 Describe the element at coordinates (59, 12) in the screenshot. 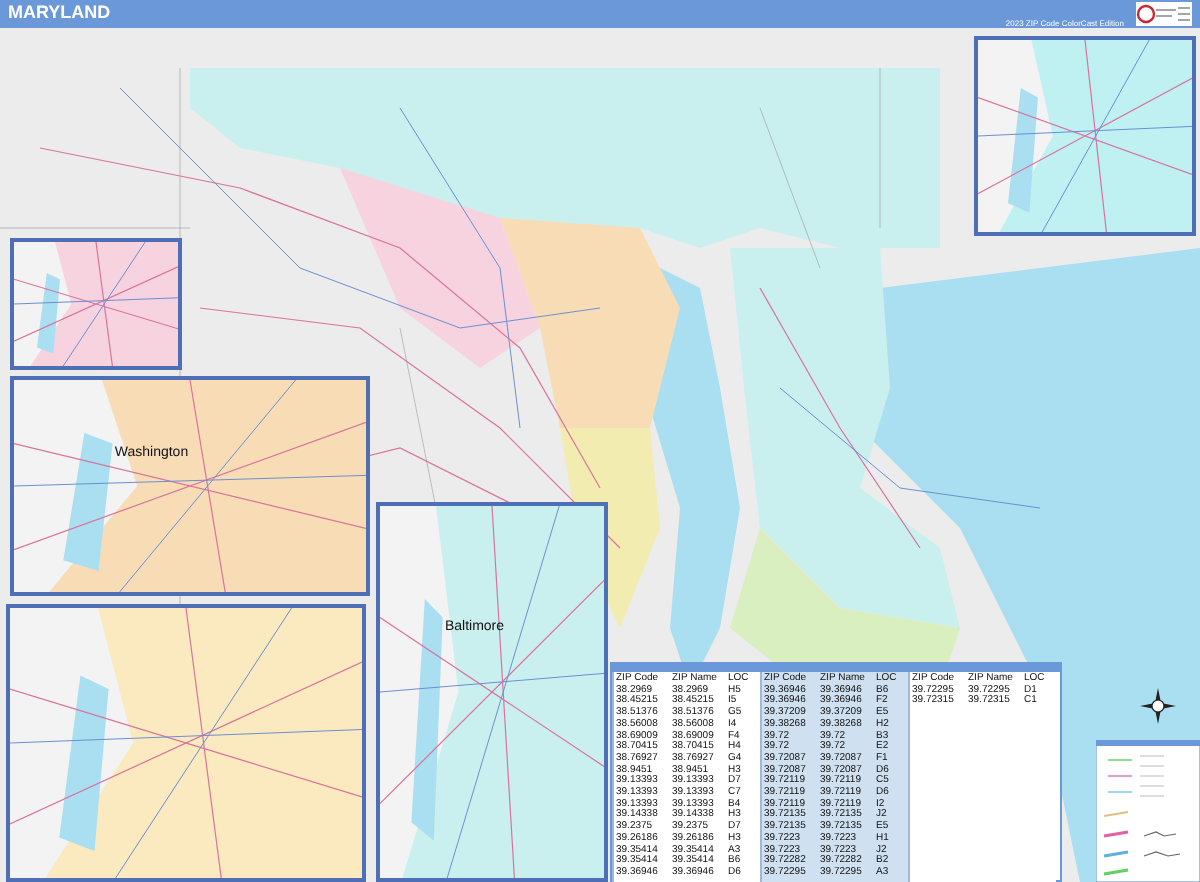

I see `map-title: MARYLAND` at that location.